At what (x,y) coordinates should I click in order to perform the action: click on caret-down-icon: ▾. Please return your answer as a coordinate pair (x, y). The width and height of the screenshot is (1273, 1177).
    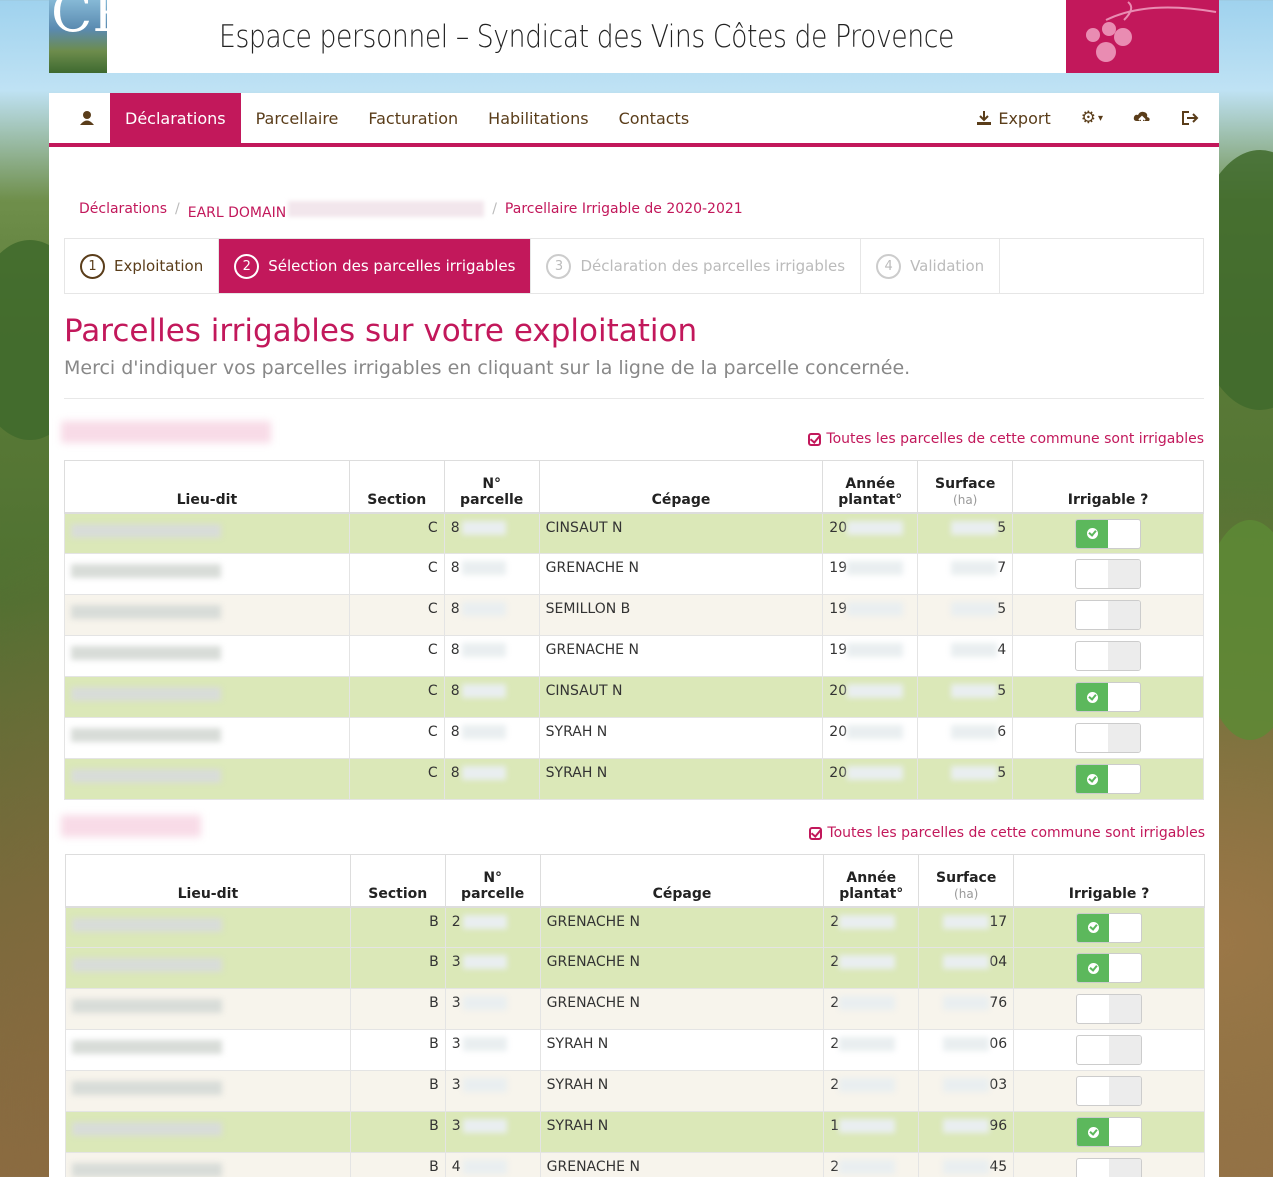
    Looking at the image, I should click on (1100, 118).